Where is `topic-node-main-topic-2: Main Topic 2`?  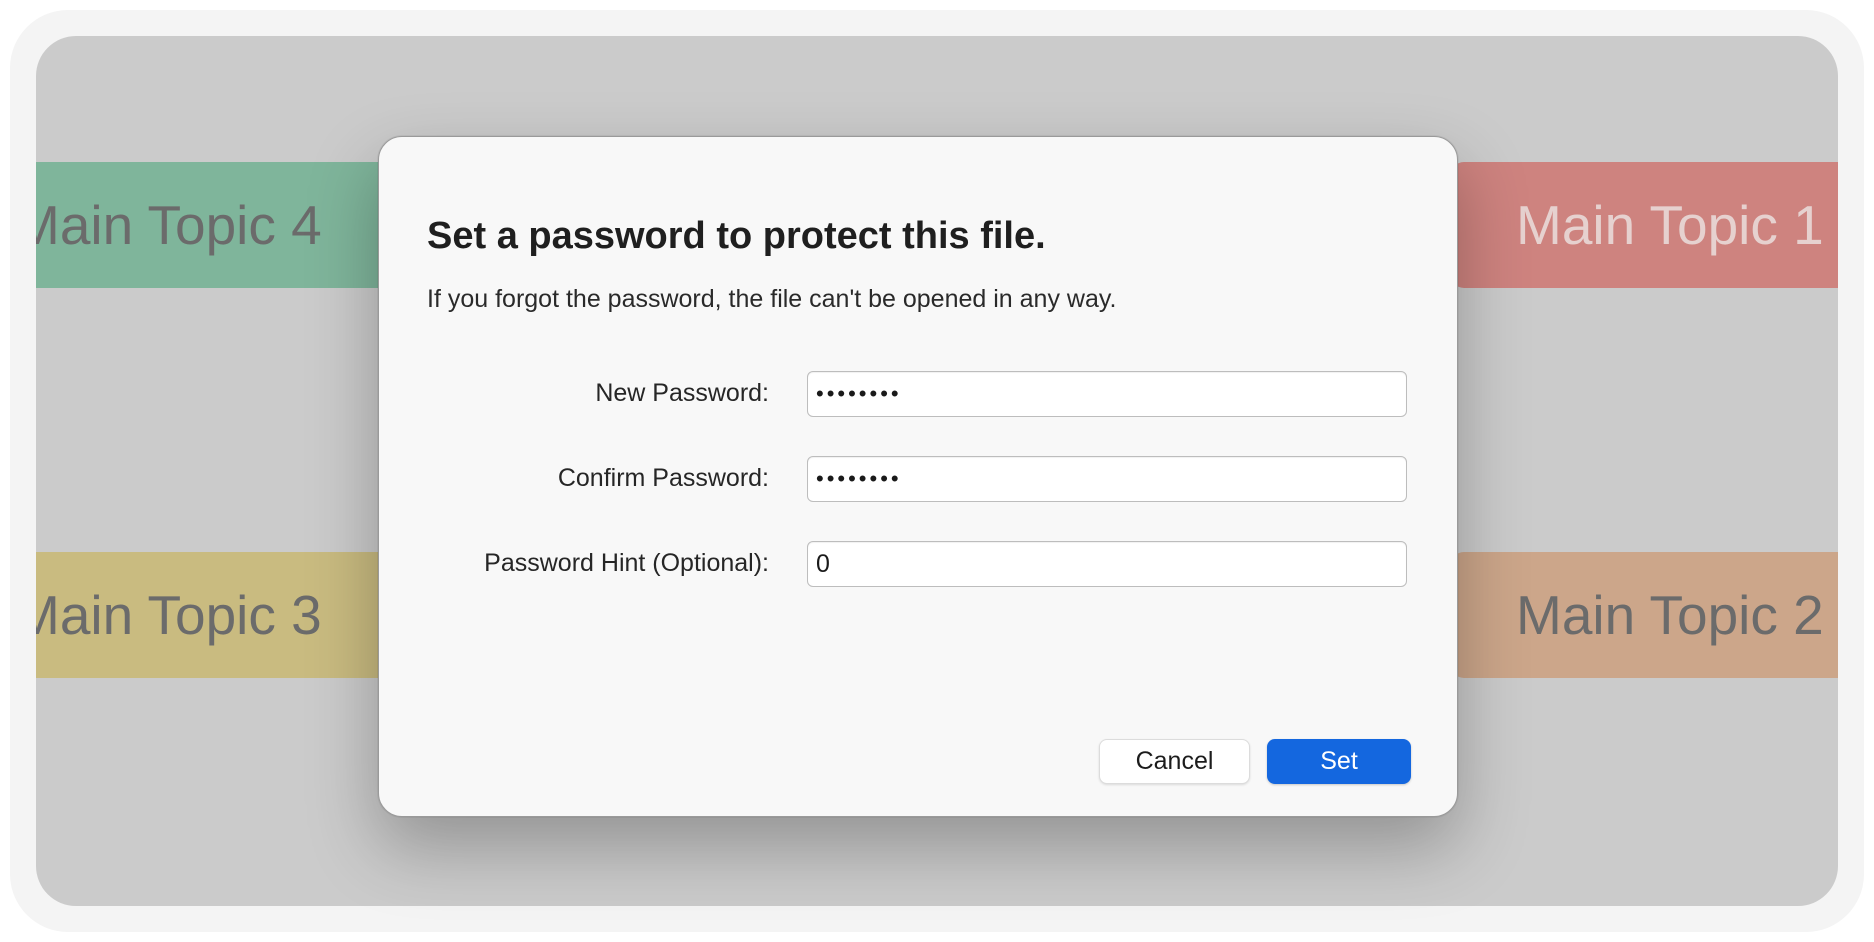
topic-node-main-topic-2: Main Topic 2 is located at coordinates (1644, 615).